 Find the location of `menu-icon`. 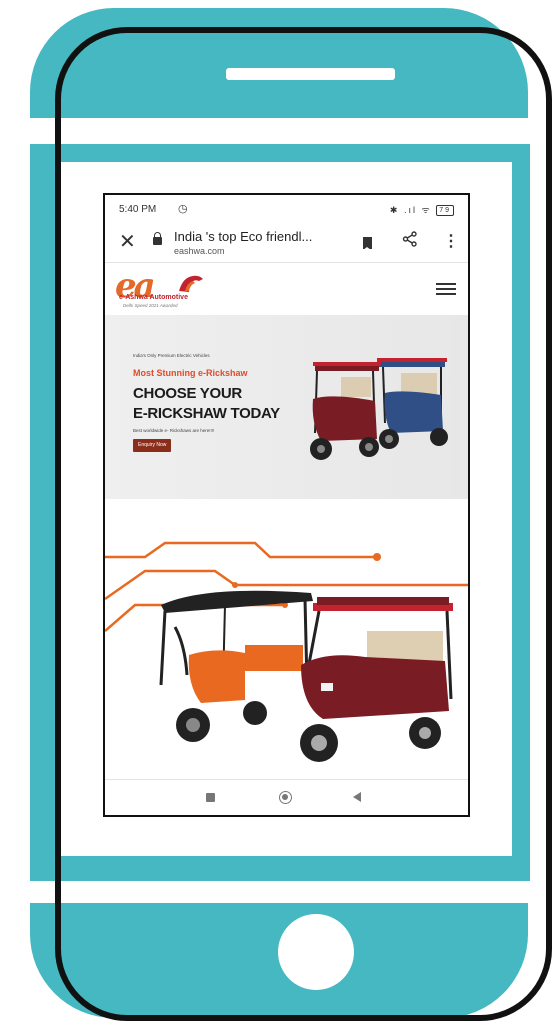

menu-icon is located at coordinates (446, 289).